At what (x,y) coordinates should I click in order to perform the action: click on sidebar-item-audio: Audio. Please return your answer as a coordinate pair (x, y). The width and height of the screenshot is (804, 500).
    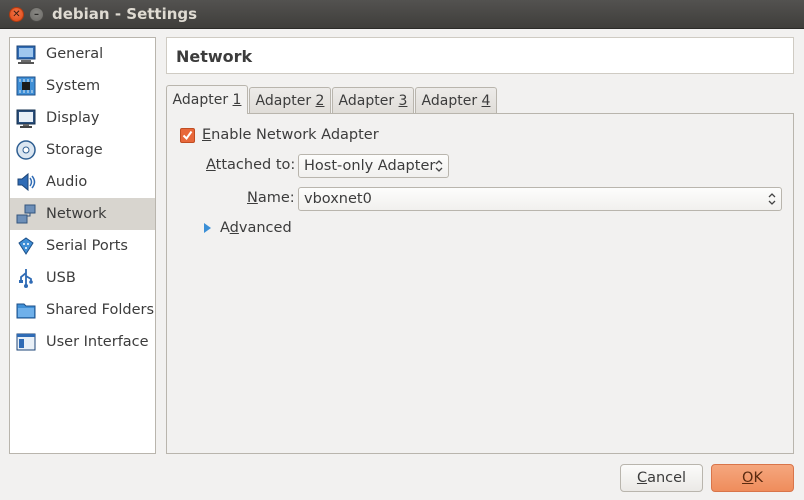
    Looking at the image, I should click on (82, 182).